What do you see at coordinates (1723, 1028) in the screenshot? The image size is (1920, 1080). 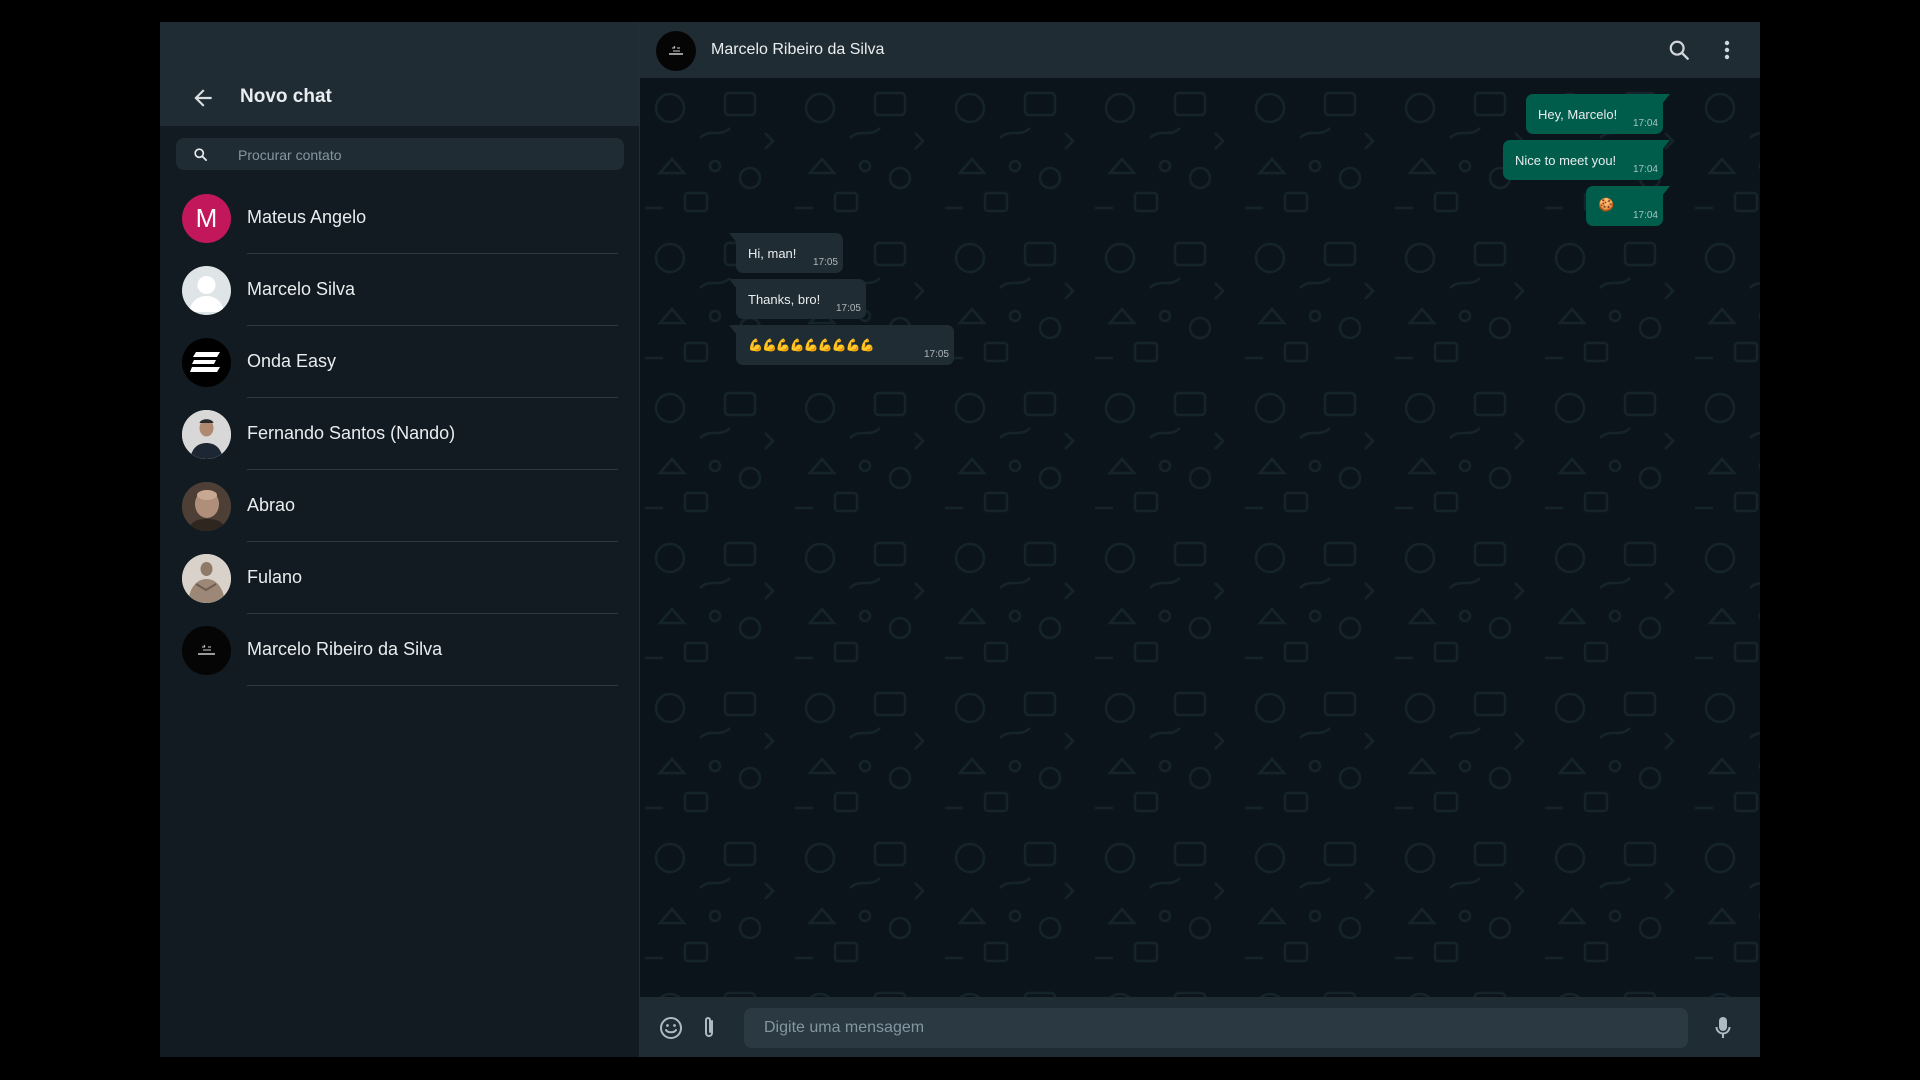 I see `microphone-icon` at bounding box center [1723, 1028].